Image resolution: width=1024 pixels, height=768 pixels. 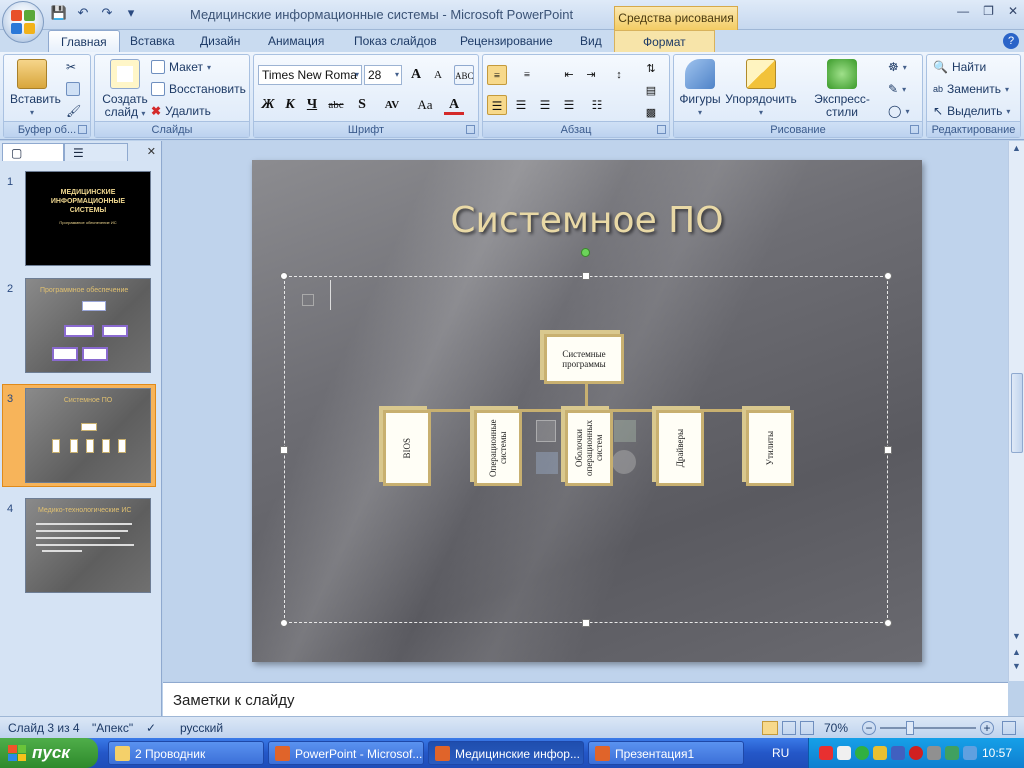 I want to click on next-slide-icon: ▼, so click(x=1016, y=666).